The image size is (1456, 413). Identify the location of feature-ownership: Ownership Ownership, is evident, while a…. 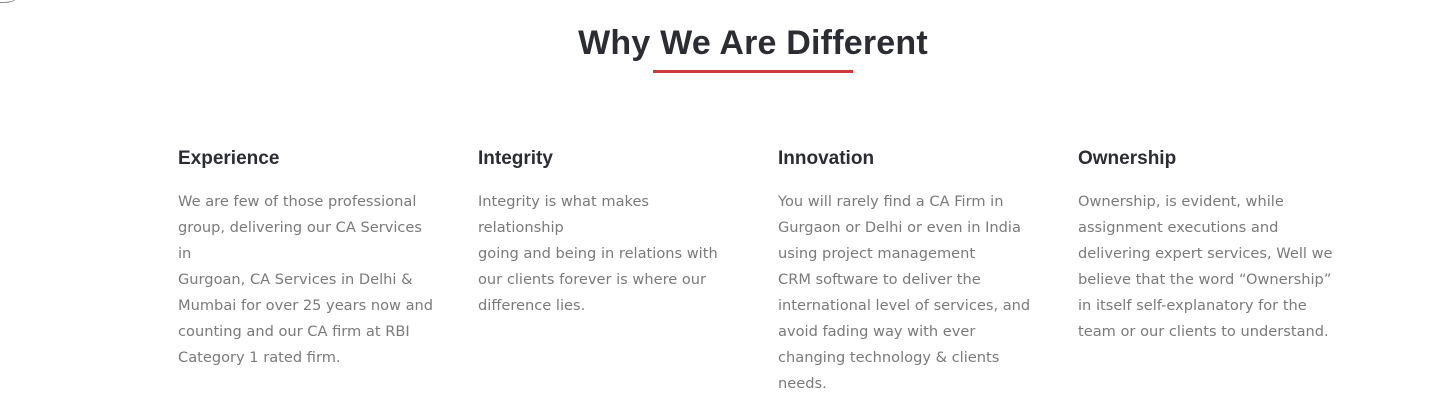
(1209, 245).